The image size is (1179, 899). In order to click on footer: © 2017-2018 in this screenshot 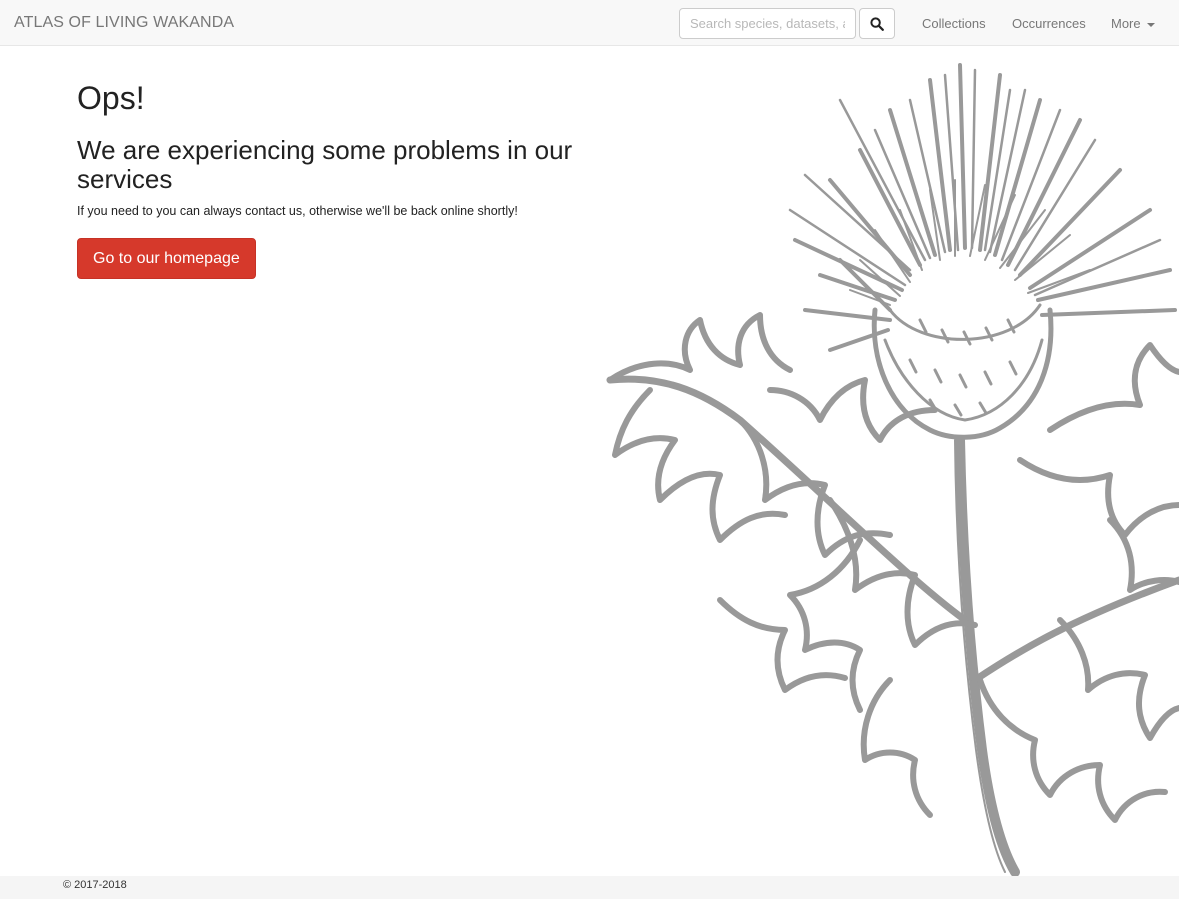, I will do `click(589, 887)`.